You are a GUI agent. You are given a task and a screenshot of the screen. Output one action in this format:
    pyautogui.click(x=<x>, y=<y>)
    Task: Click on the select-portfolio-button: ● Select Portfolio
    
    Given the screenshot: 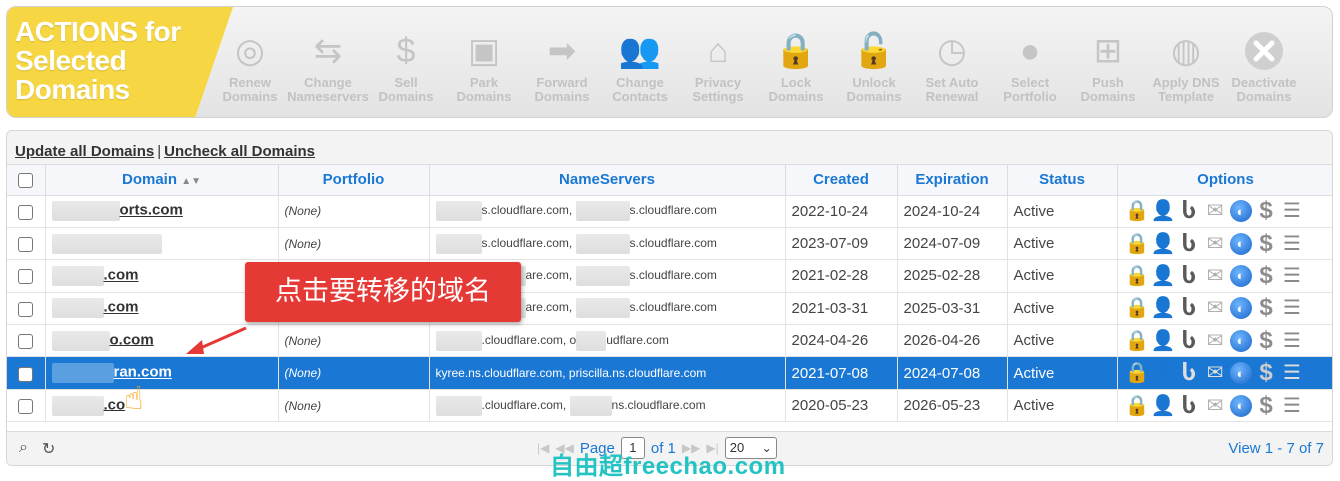 What is the action you would take?
    pyautogui.click(x=1030, y=62)
    